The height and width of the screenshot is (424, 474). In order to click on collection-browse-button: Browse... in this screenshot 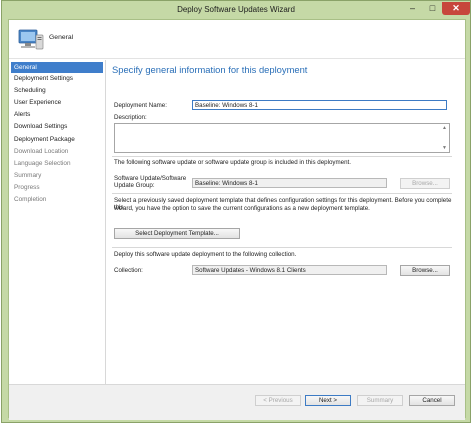, I will do `click(425, 270)`.